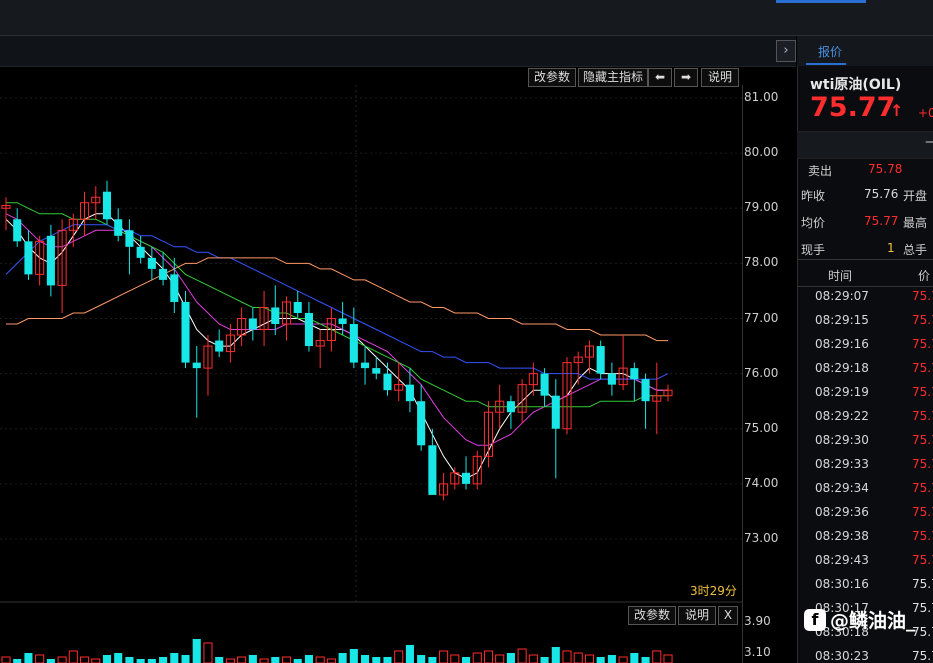  What do you see at coordinates (842, 368) in the screenshot?
I see `trade-time: 08:29:18` at bounding box center [842, 368].